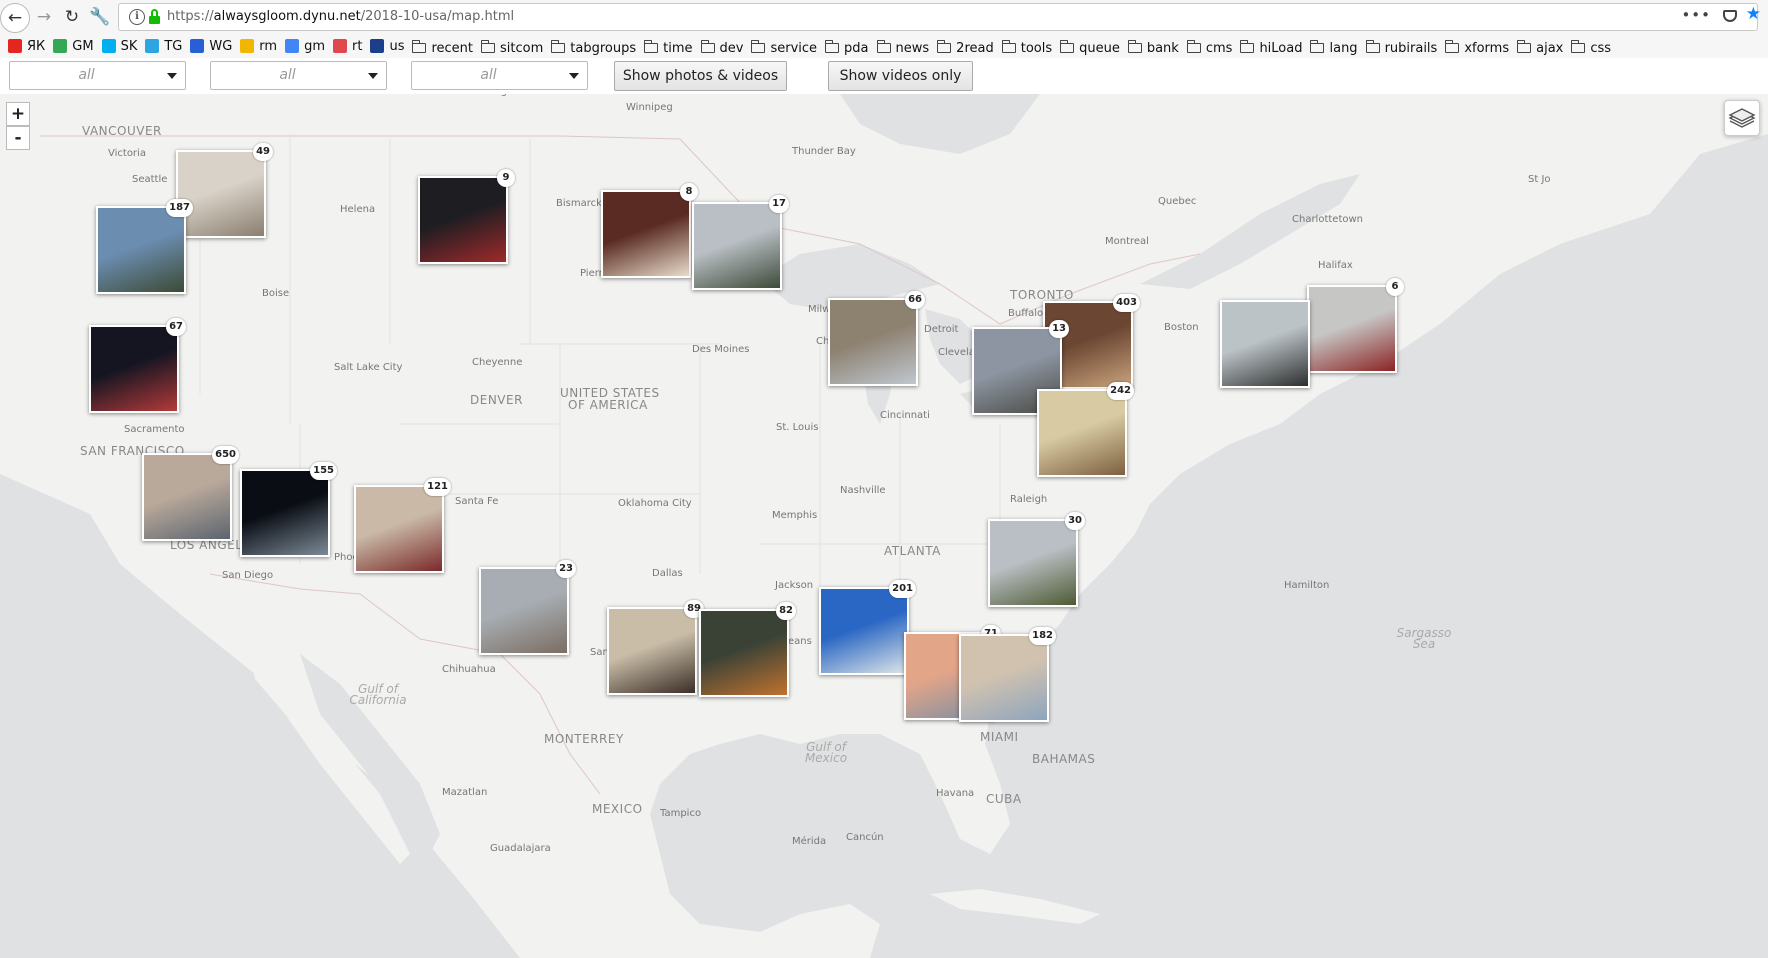  What do you see at coordinates (137, 17) in the screenshot?
I see `info-icon: i` at bounding box center [137, 17].